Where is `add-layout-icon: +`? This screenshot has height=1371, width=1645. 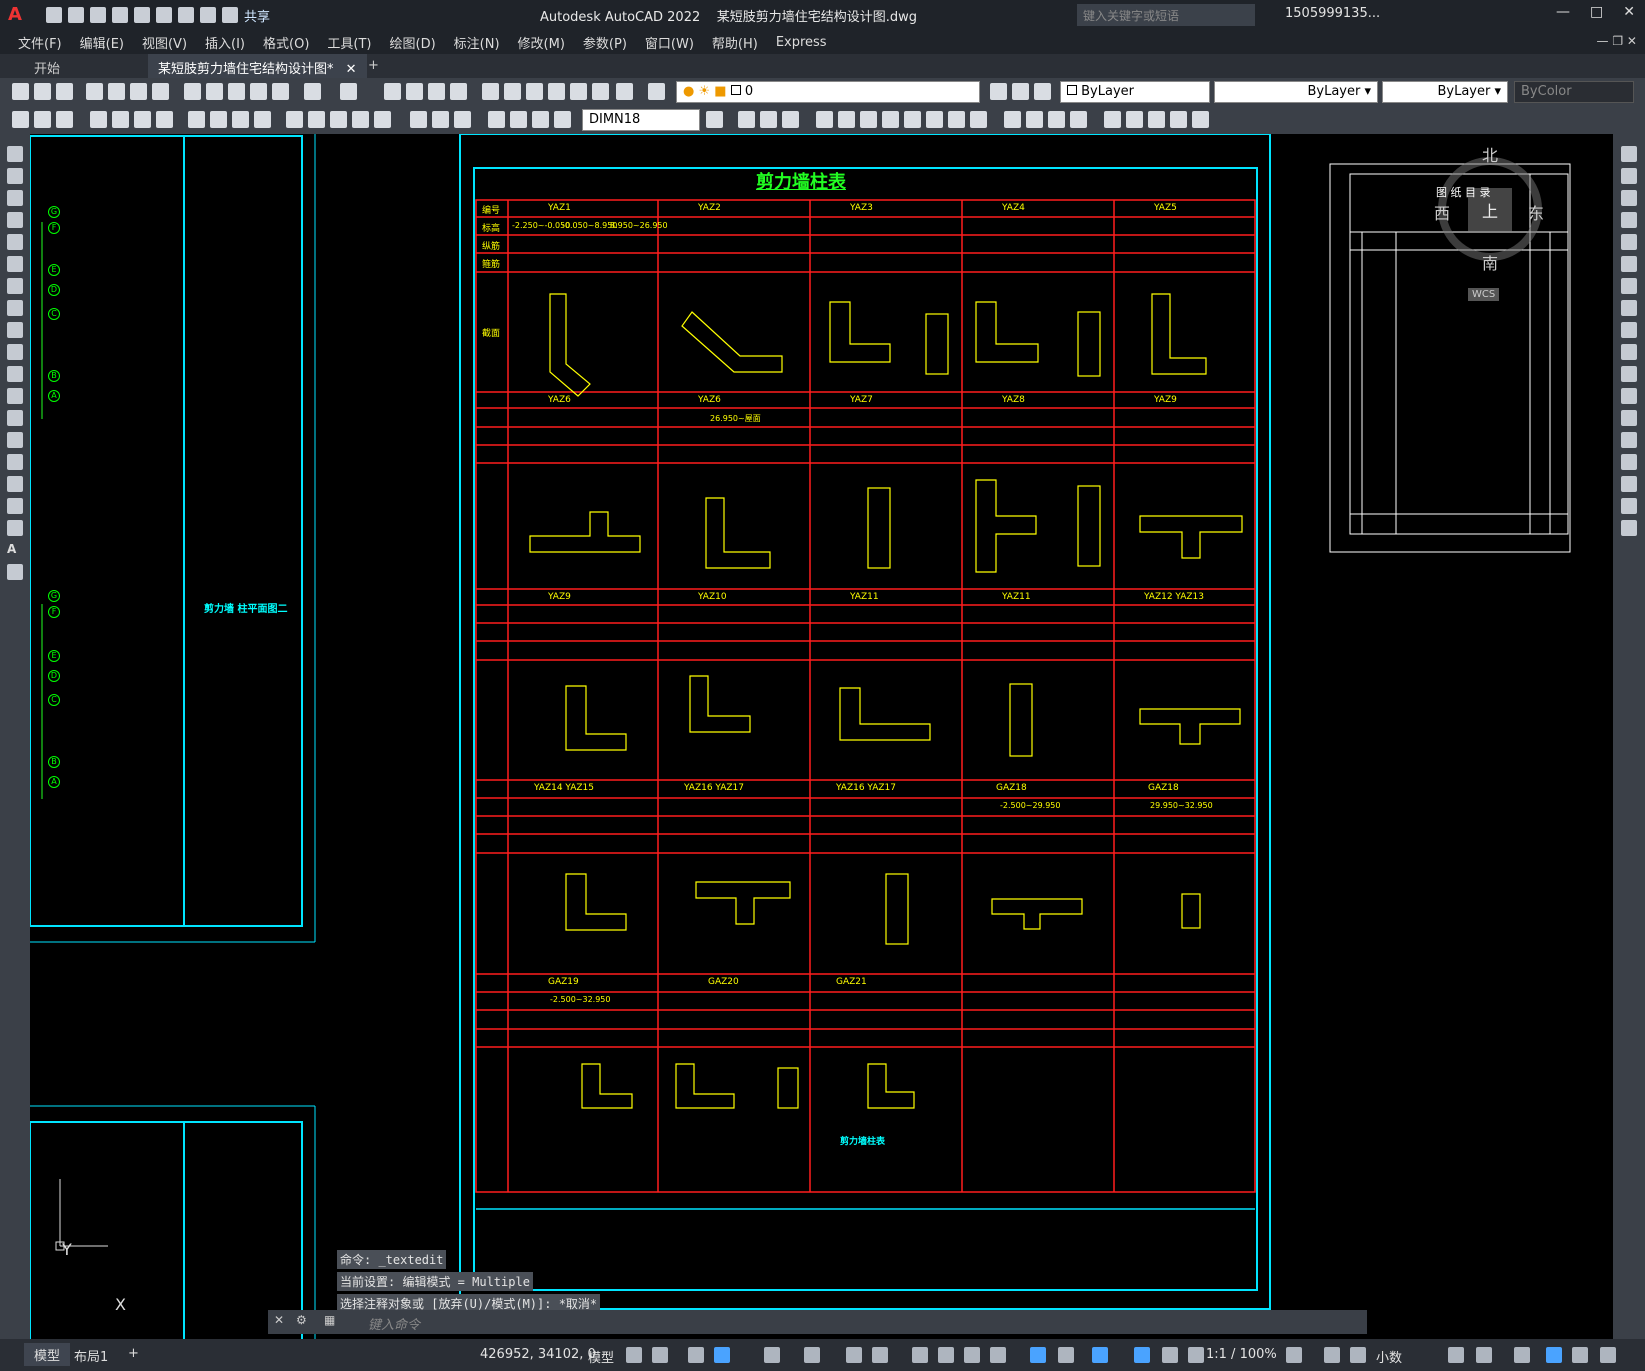 add-layout-icon: + is located at coordinates (133, 1353).